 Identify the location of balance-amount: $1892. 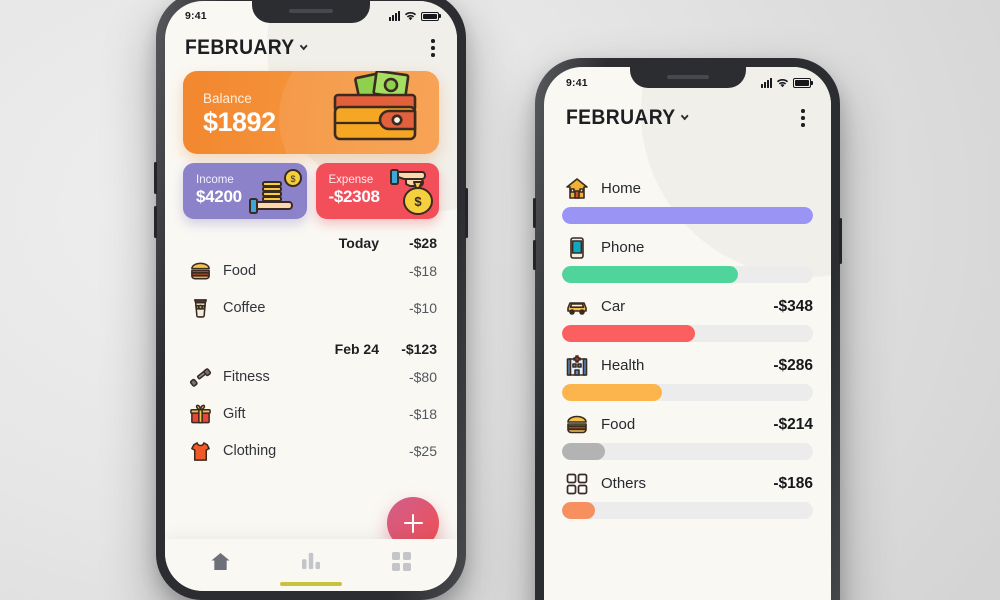
(239, 121).